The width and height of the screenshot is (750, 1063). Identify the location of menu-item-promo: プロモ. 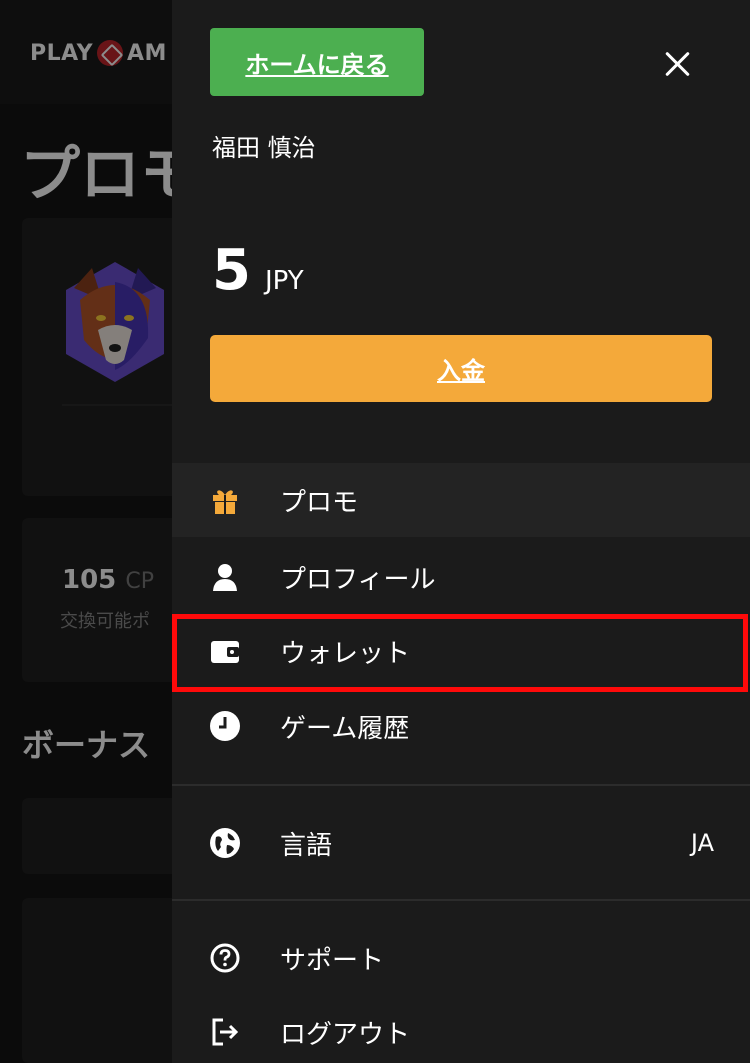
(461, 500).